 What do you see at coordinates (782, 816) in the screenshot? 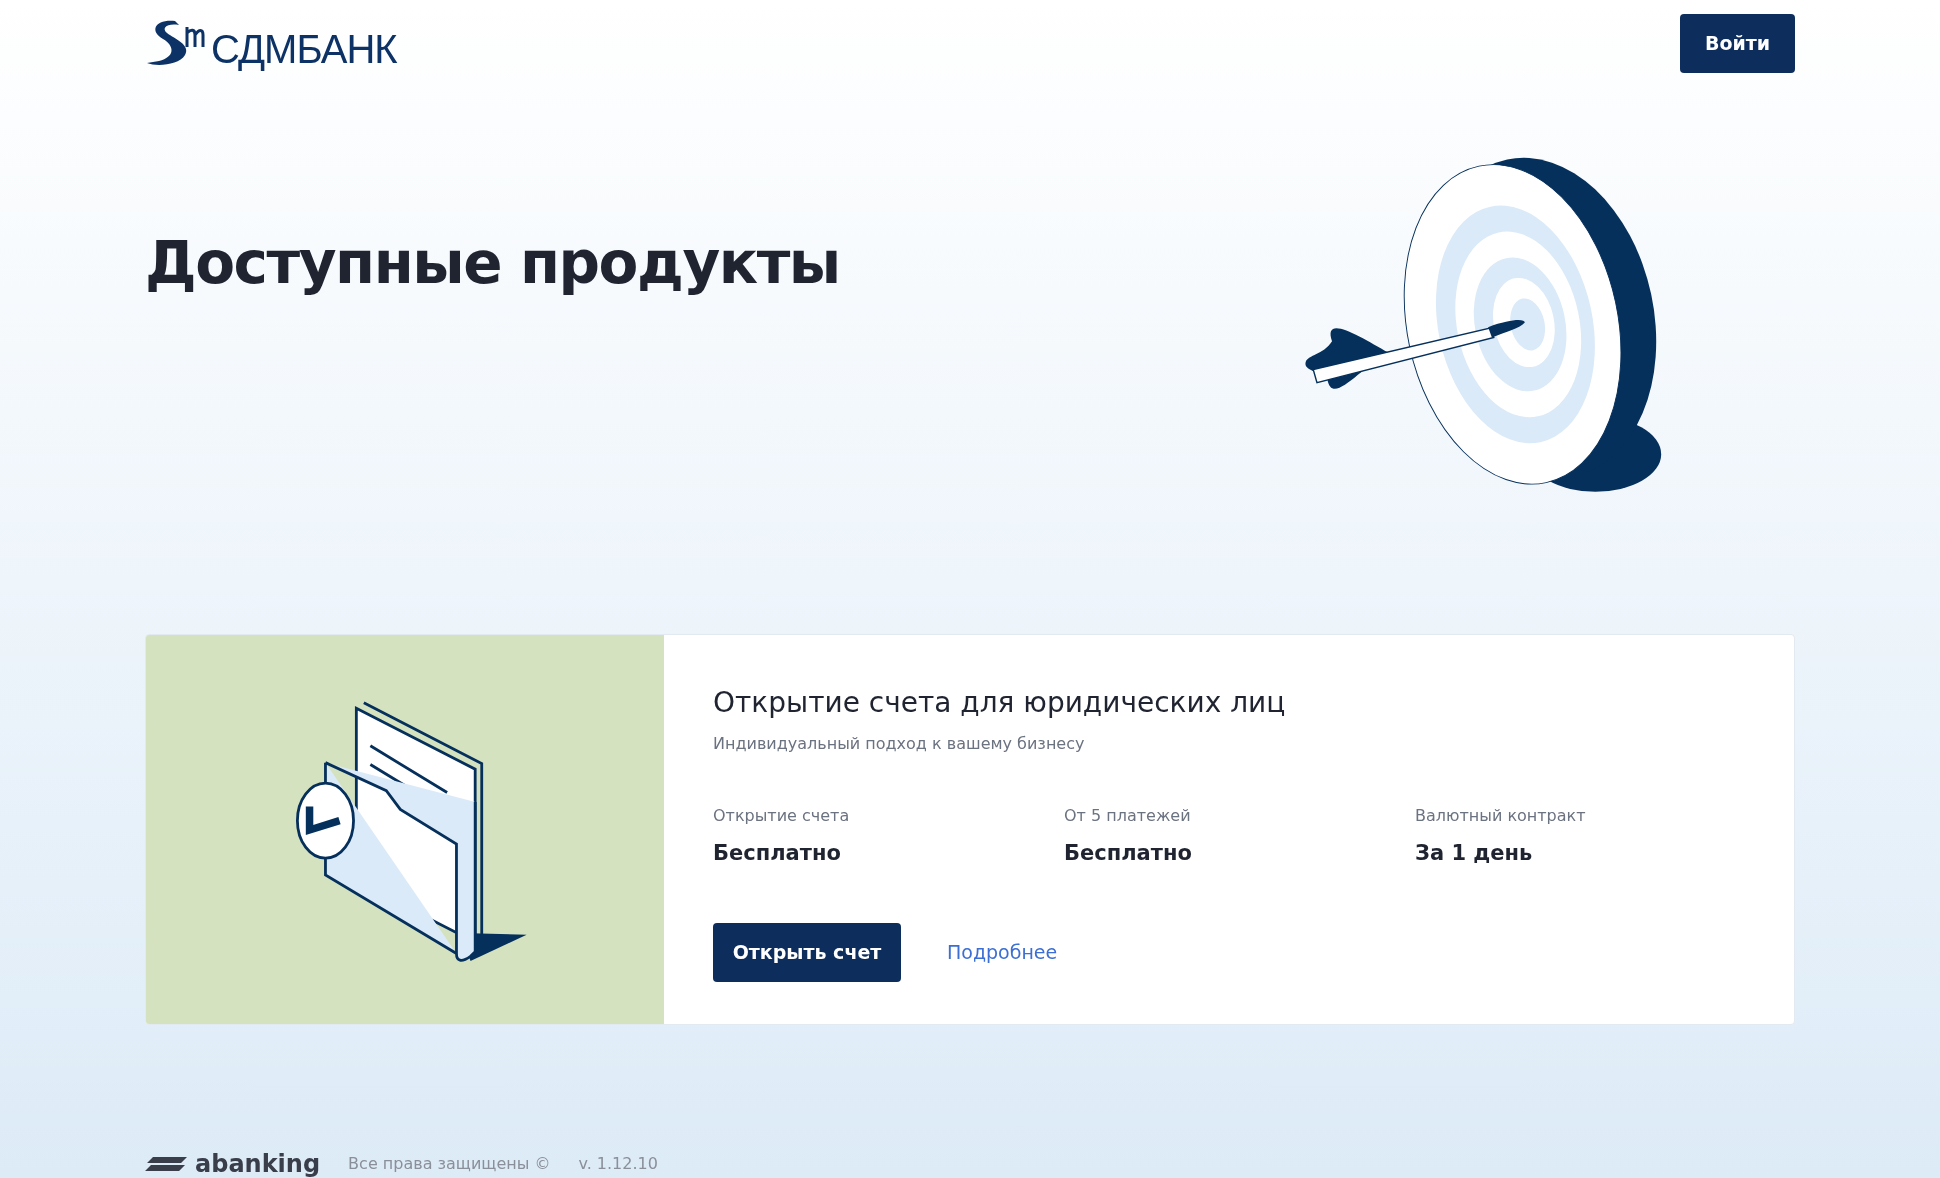
I see `feature-label: Открытие счета` at bounding box center [782, 816].